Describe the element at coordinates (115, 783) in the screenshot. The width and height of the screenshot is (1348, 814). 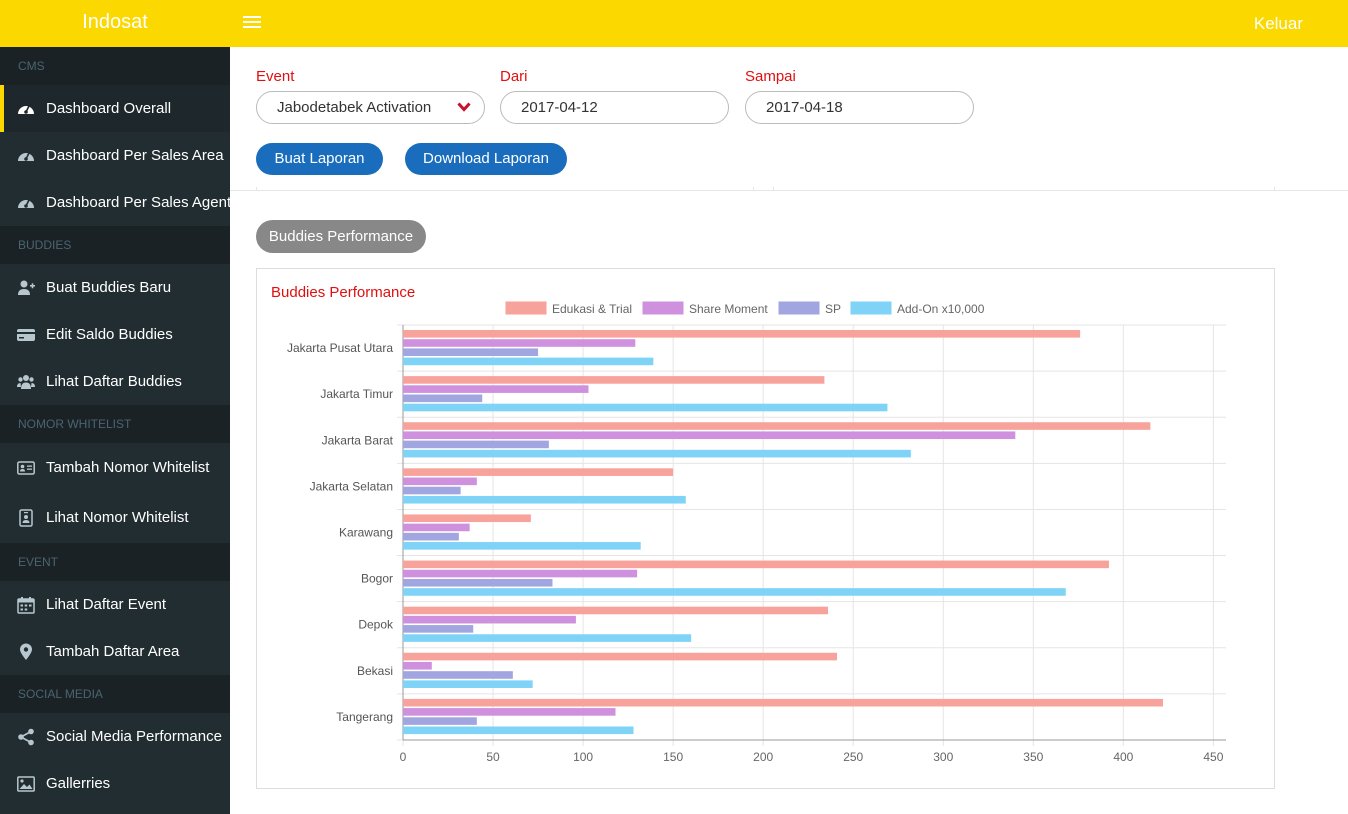
I see `sidebar-item-gallerries: Gallerries` at that location.